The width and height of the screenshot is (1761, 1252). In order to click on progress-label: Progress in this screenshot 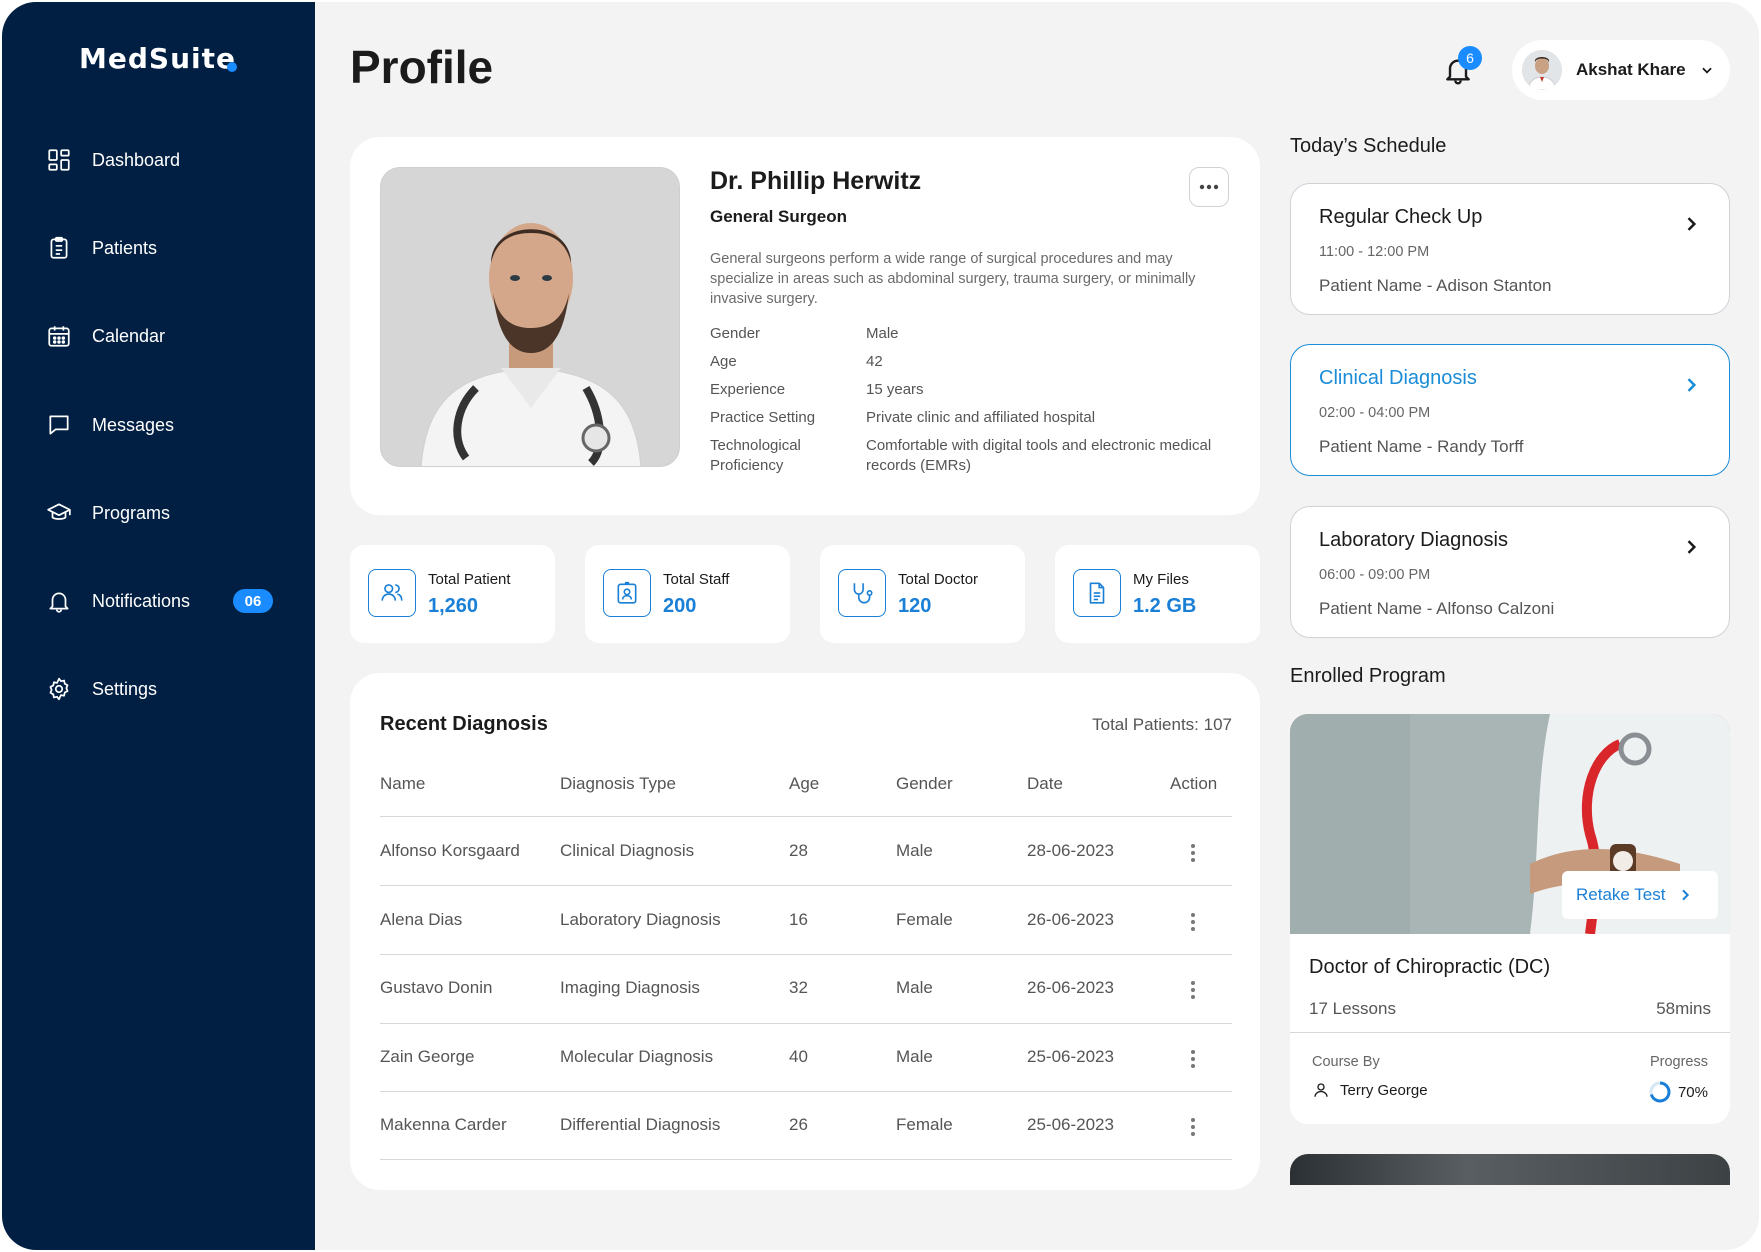, I will do `click(1678, 1062)`.